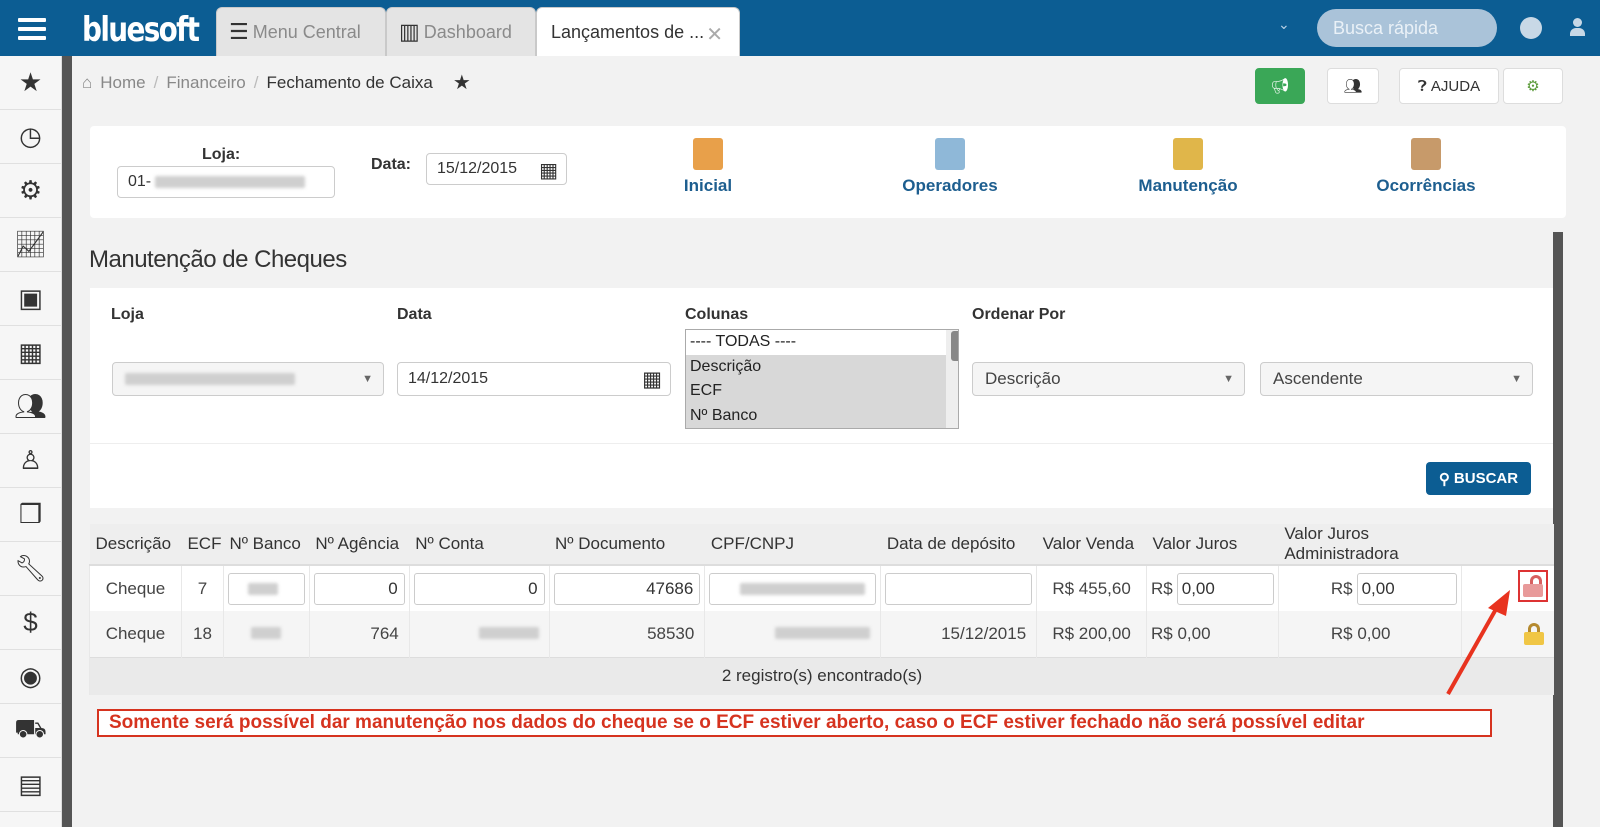 The image size is (1600, 827). What do you see at coordinates (1318, 378) in the screenshot?
I see `direcao-value: Ascendente` at bounding box center [1318, 378].